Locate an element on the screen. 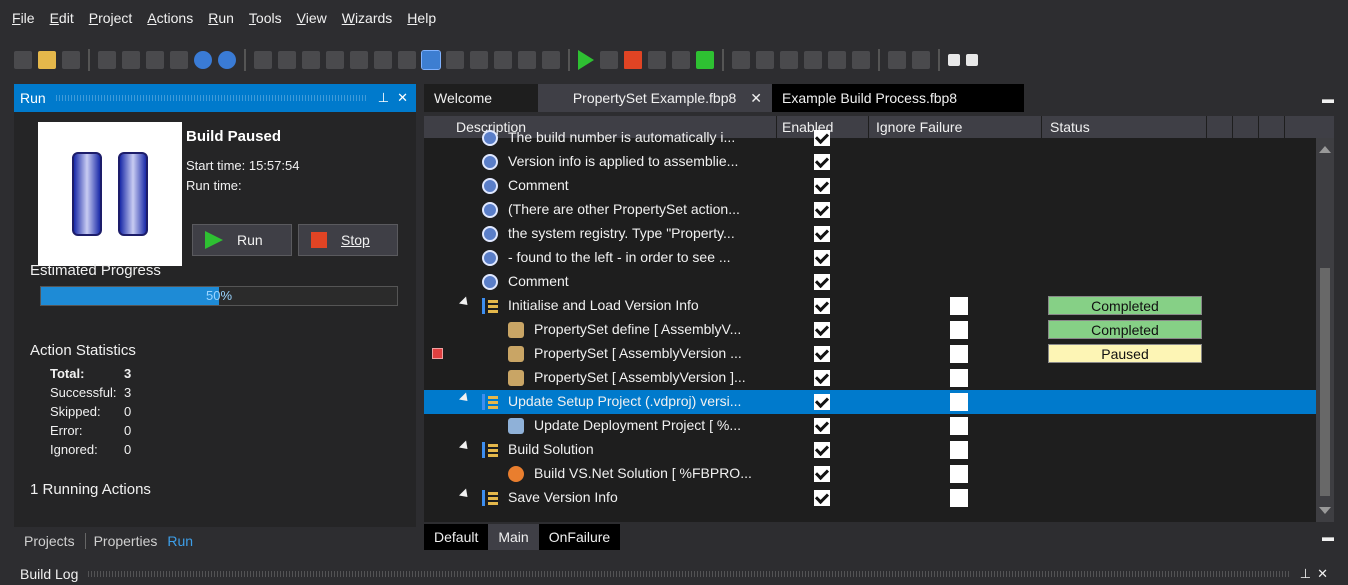 This screenshot has width=1348, height=585. tab-projects: Projects is located at coordinates (49, 541).